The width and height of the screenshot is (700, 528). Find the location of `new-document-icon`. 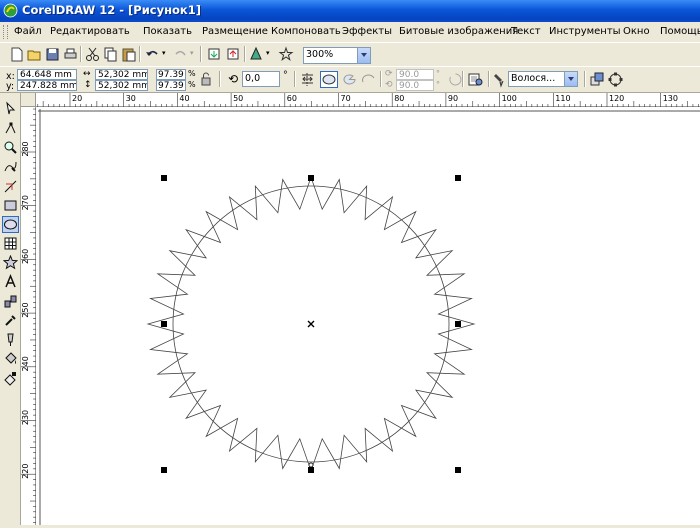

new-document-icon is located at coordinates (16, 54).